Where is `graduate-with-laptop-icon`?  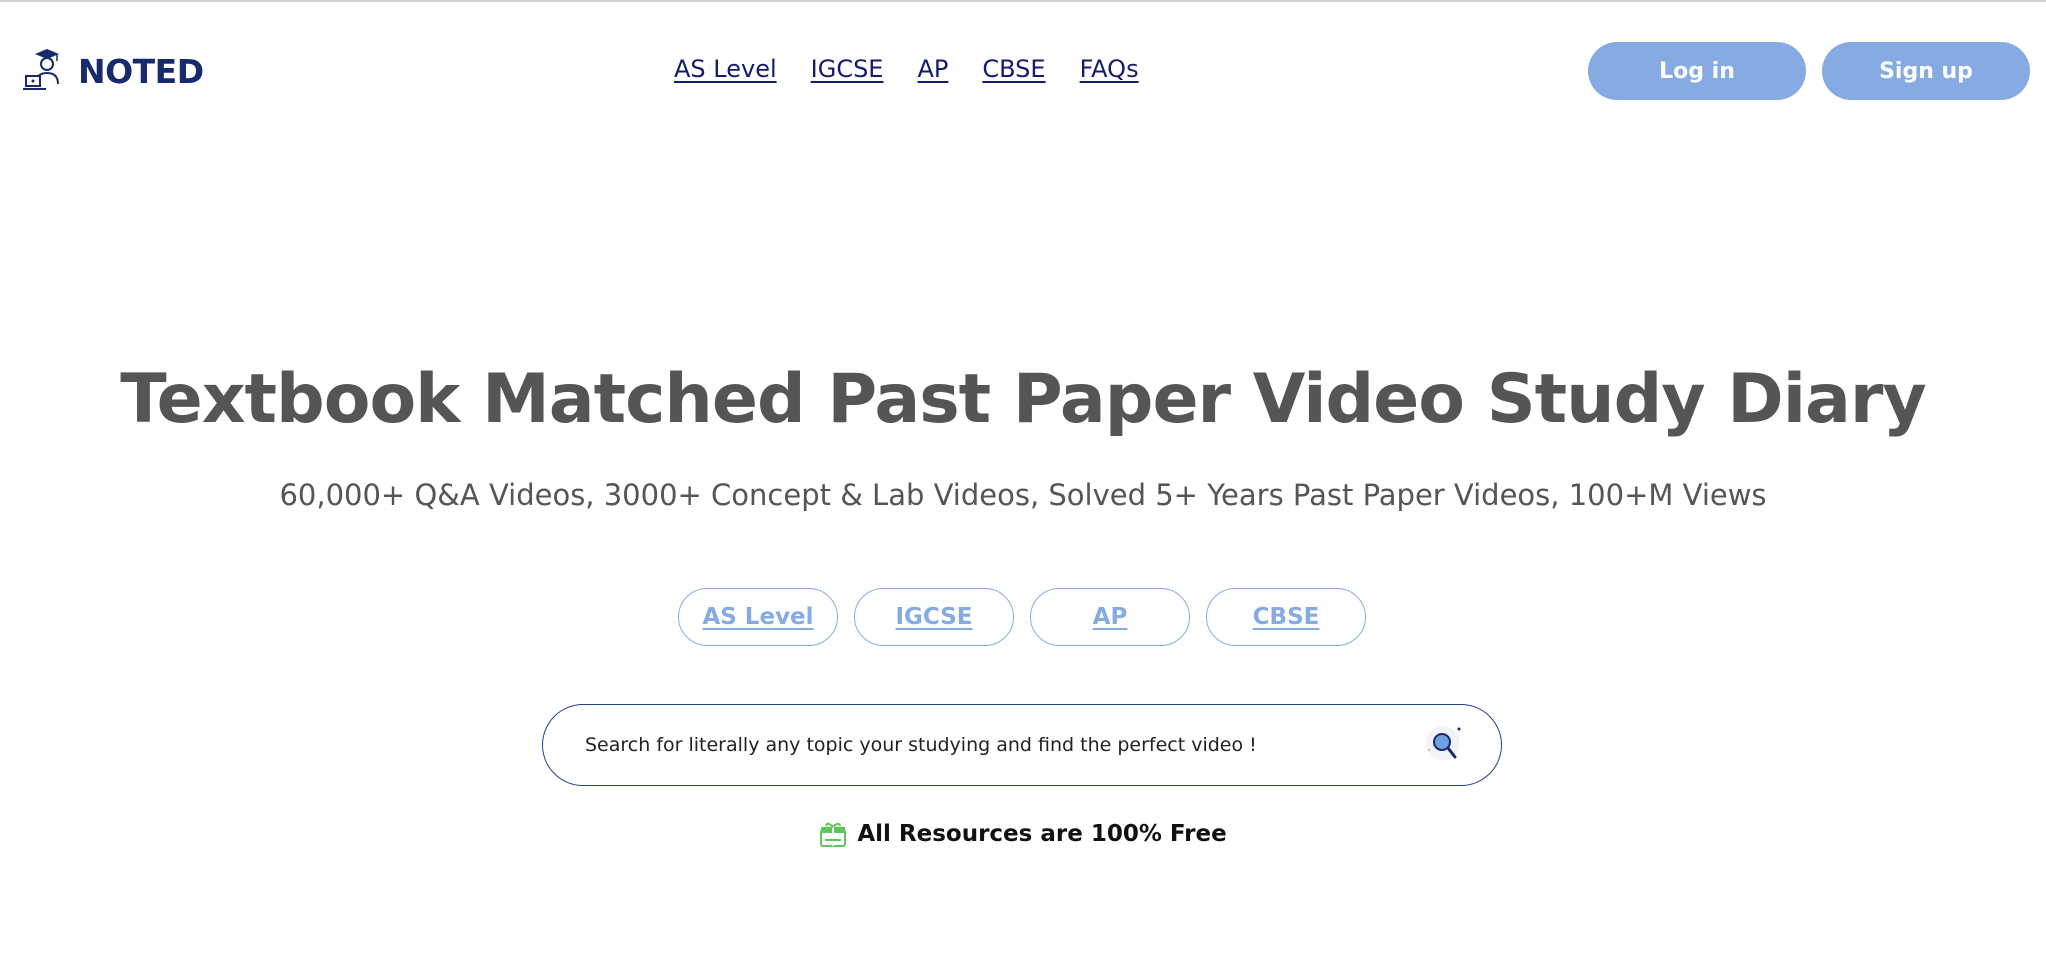
graduate-with-laptop-icon is located at coordinates (41, 69).